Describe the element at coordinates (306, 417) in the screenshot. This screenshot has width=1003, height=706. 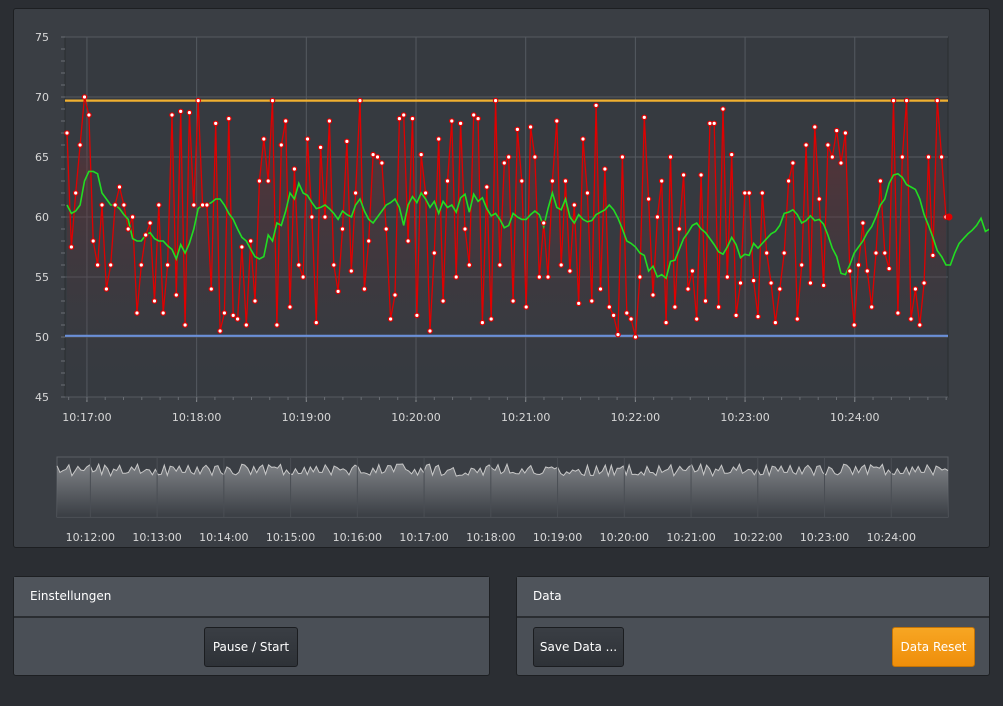
I see `x-tick-label: 10:19:00` at that location.